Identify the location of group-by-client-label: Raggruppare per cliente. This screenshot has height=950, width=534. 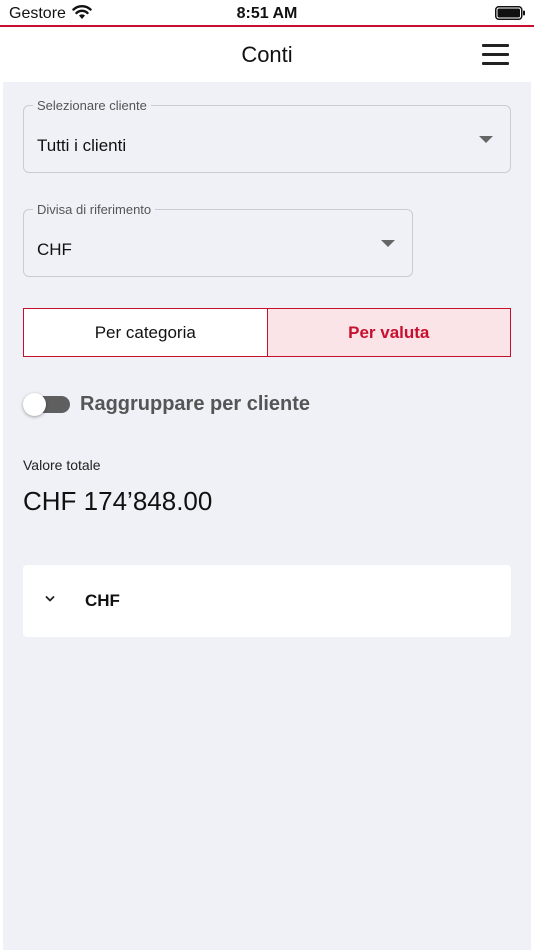
(195, 404).